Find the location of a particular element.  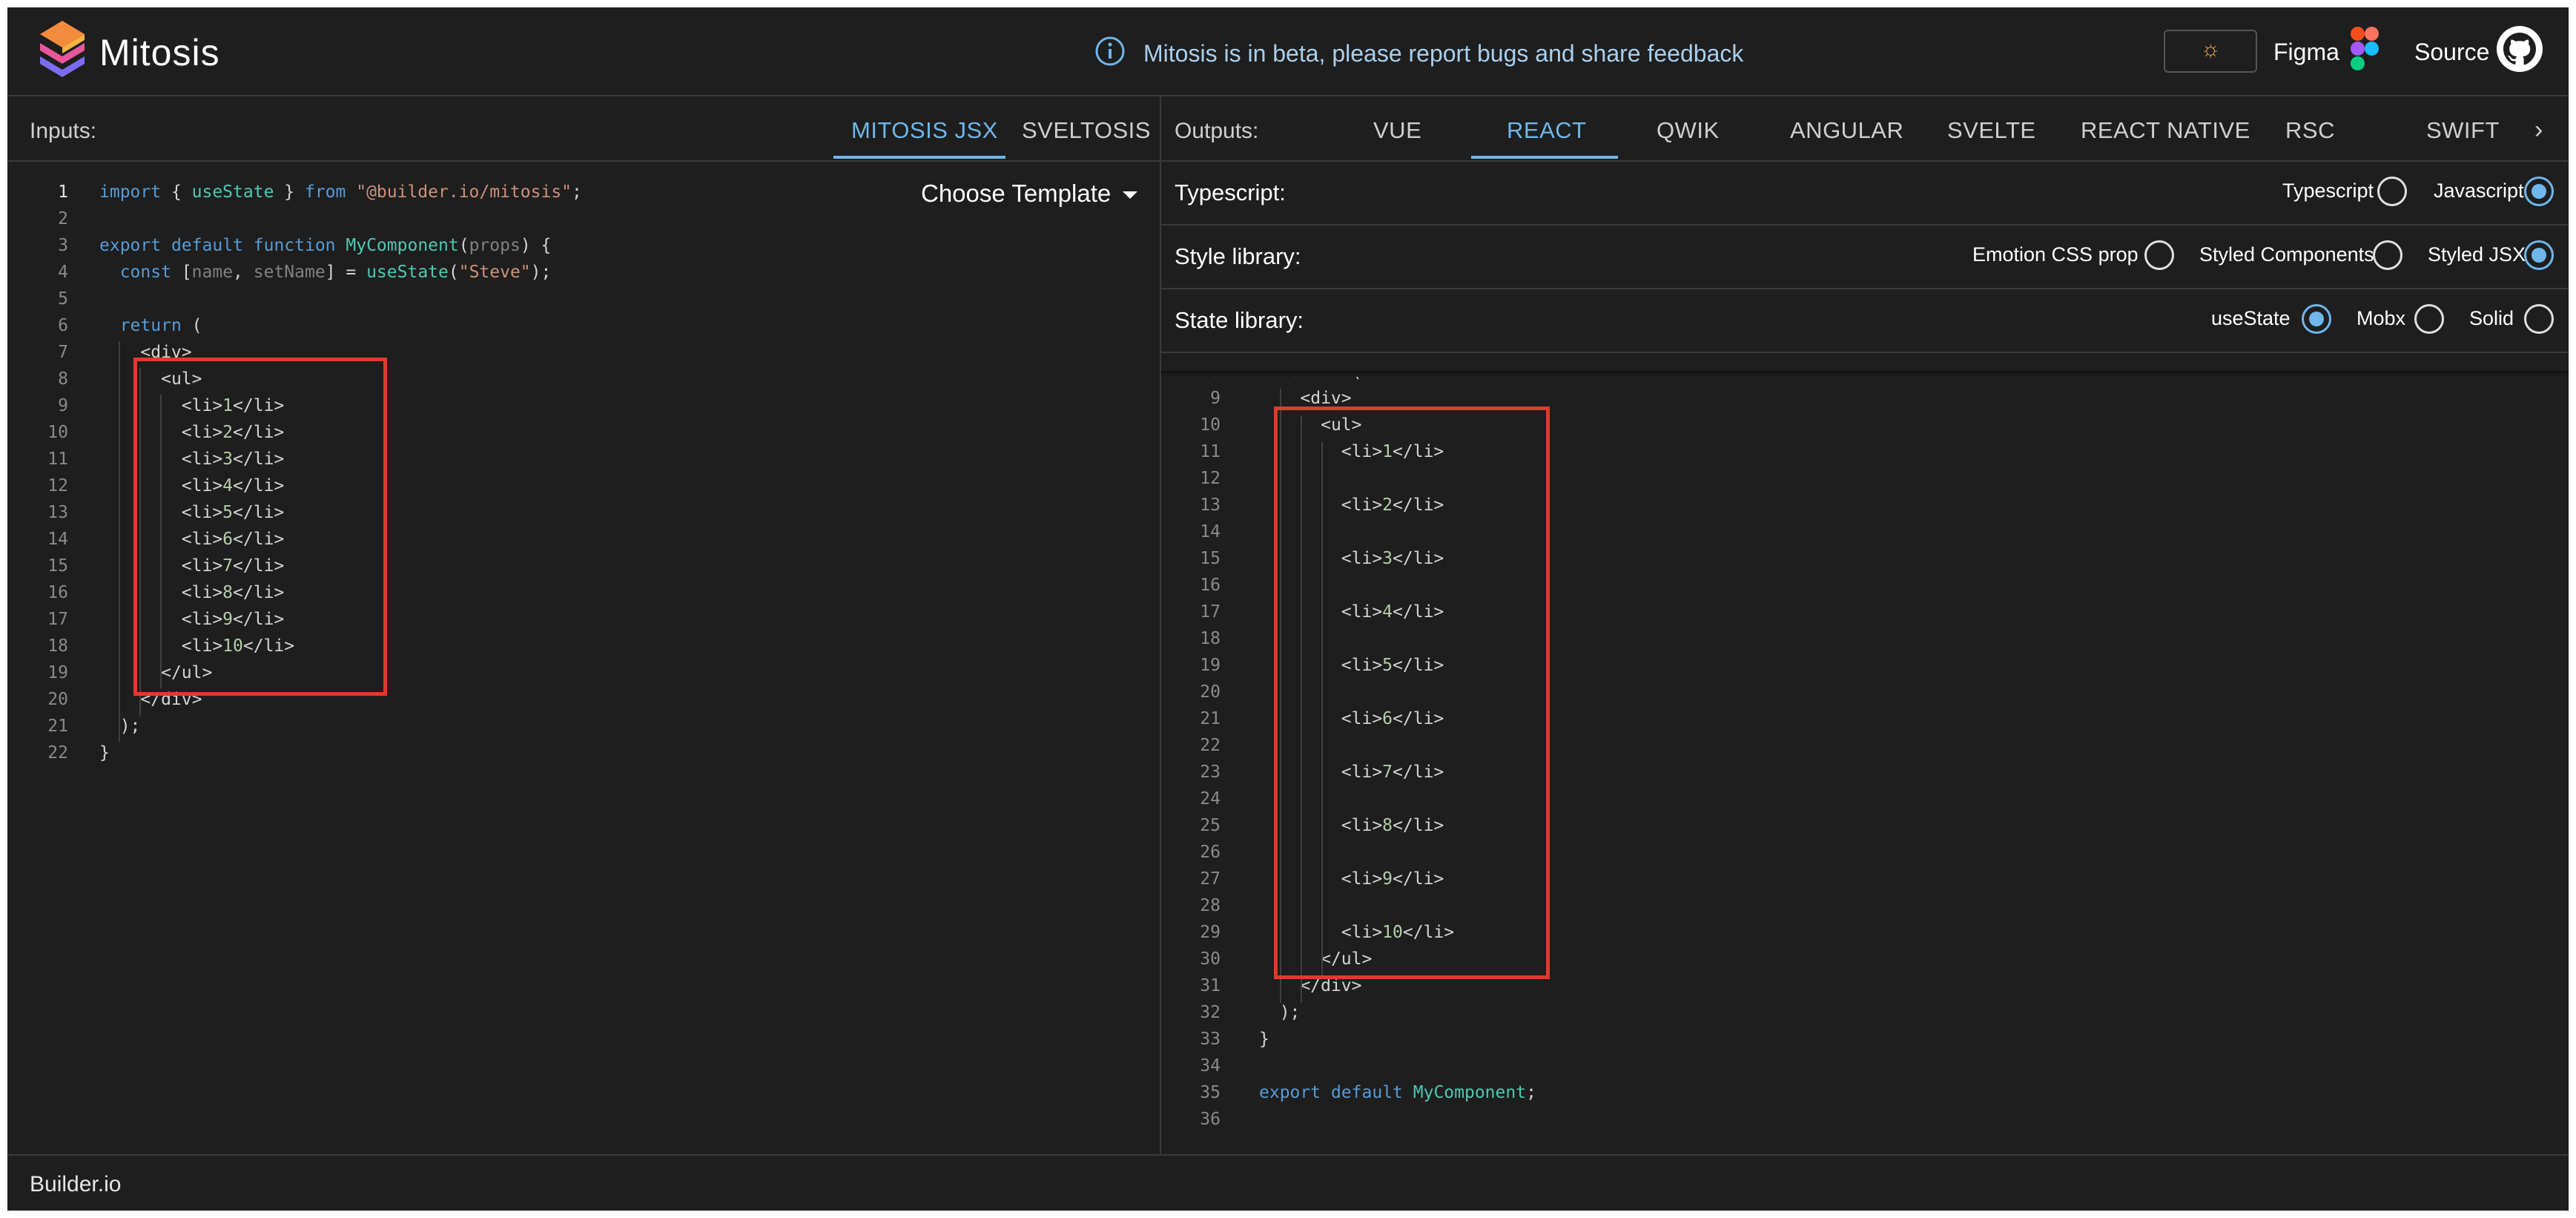

style-library-label: Style library: is located at coordinates (1238, 256).